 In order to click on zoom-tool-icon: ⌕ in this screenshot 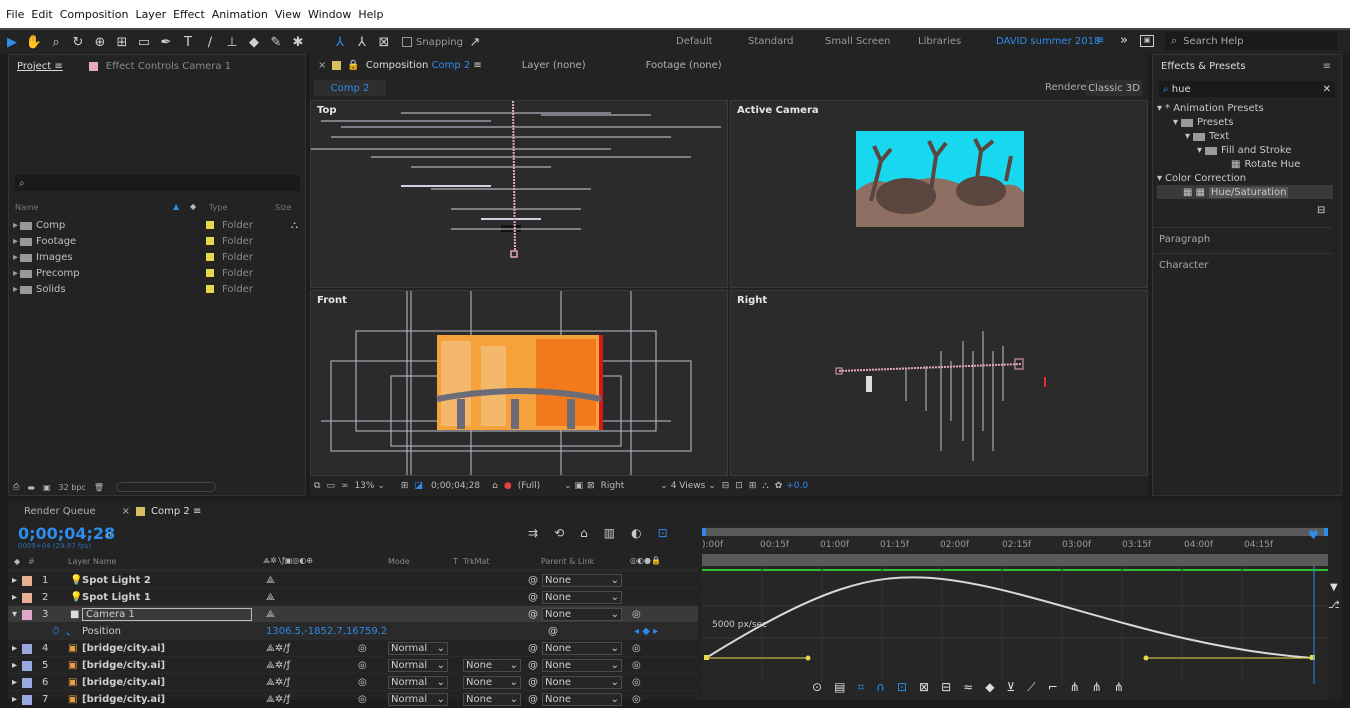, I will do `click(56, 42)`.